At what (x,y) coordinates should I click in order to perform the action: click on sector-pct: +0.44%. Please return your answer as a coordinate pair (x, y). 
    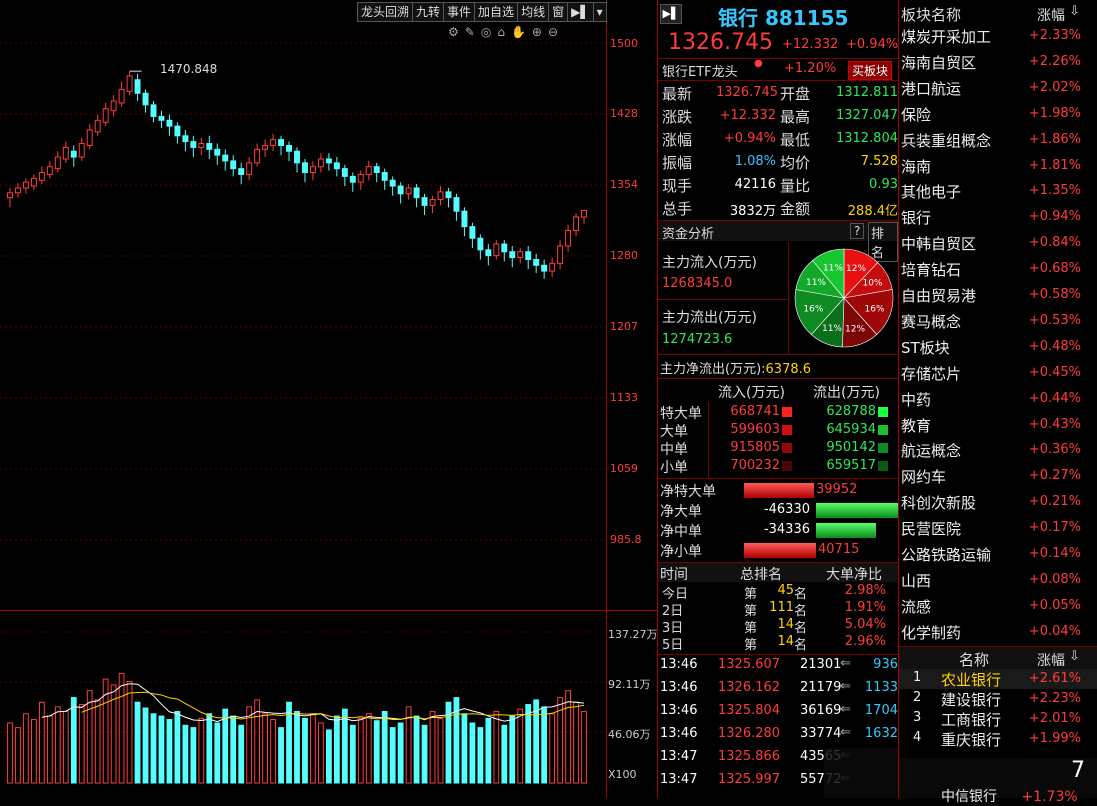
    Looking at the image, I should click on (1054, 398).